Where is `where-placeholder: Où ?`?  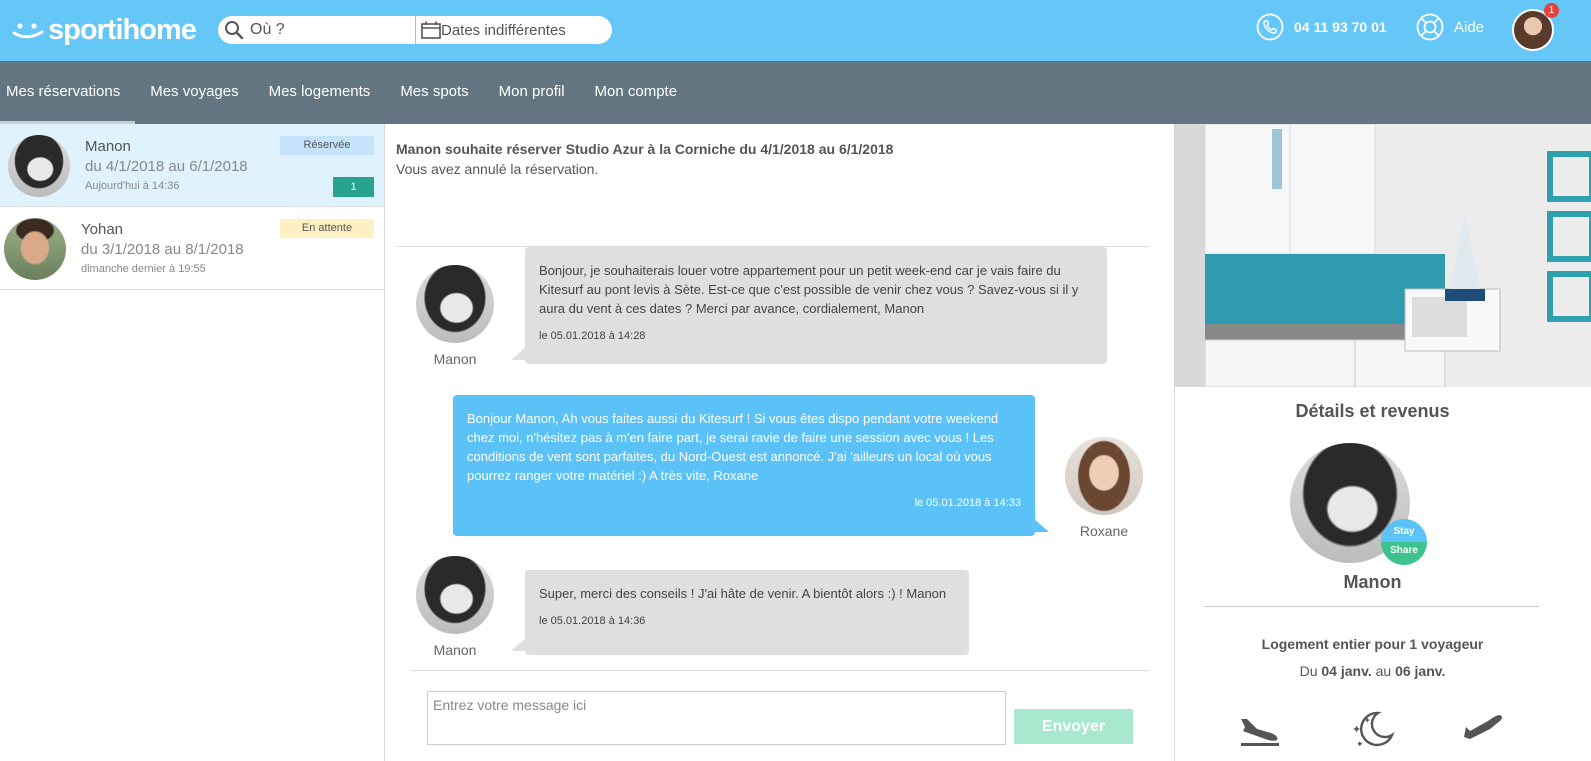
where-placeholder: Où ? is located at coordinates (267, 29).